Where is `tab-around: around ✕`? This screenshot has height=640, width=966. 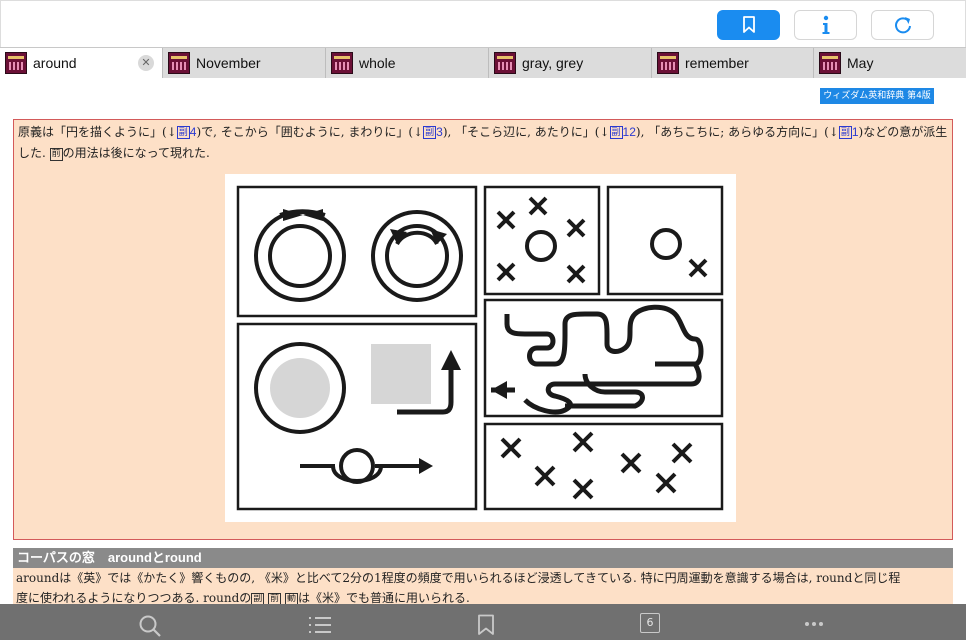
tab-around: around ✕ is located at coordinates (81, 63).